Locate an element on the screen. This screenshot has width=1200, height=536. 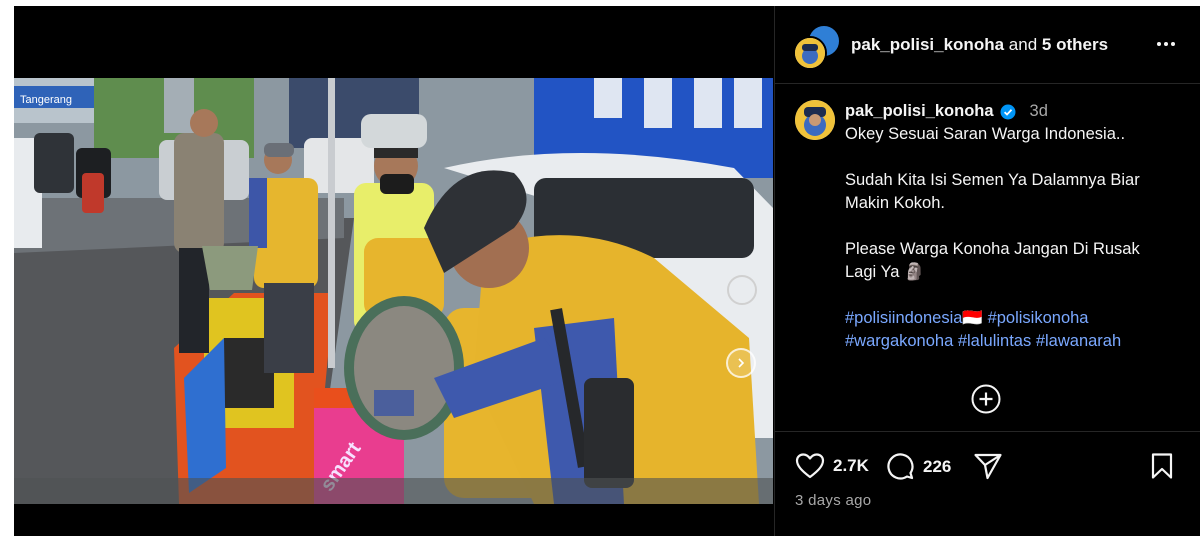
comment-count: 226 is located at coordinates (937, 467).